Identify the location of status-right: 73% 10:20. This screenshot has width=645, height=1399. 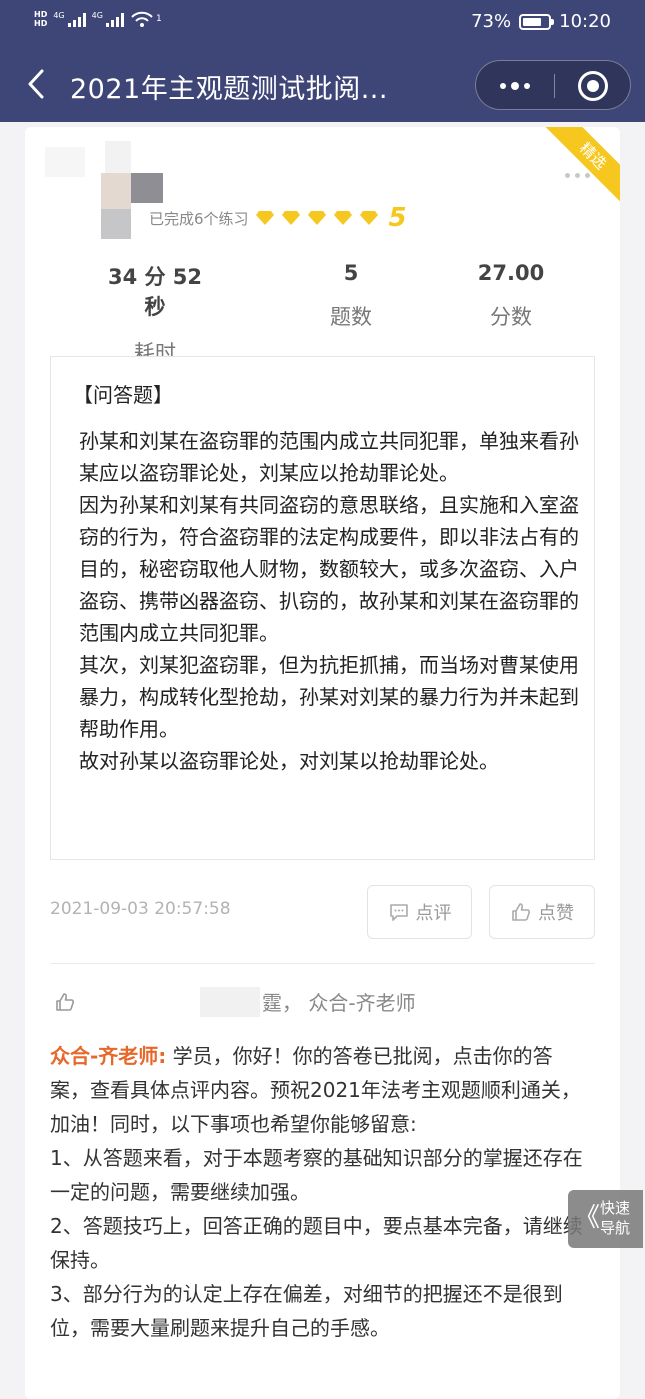
(541, 21).